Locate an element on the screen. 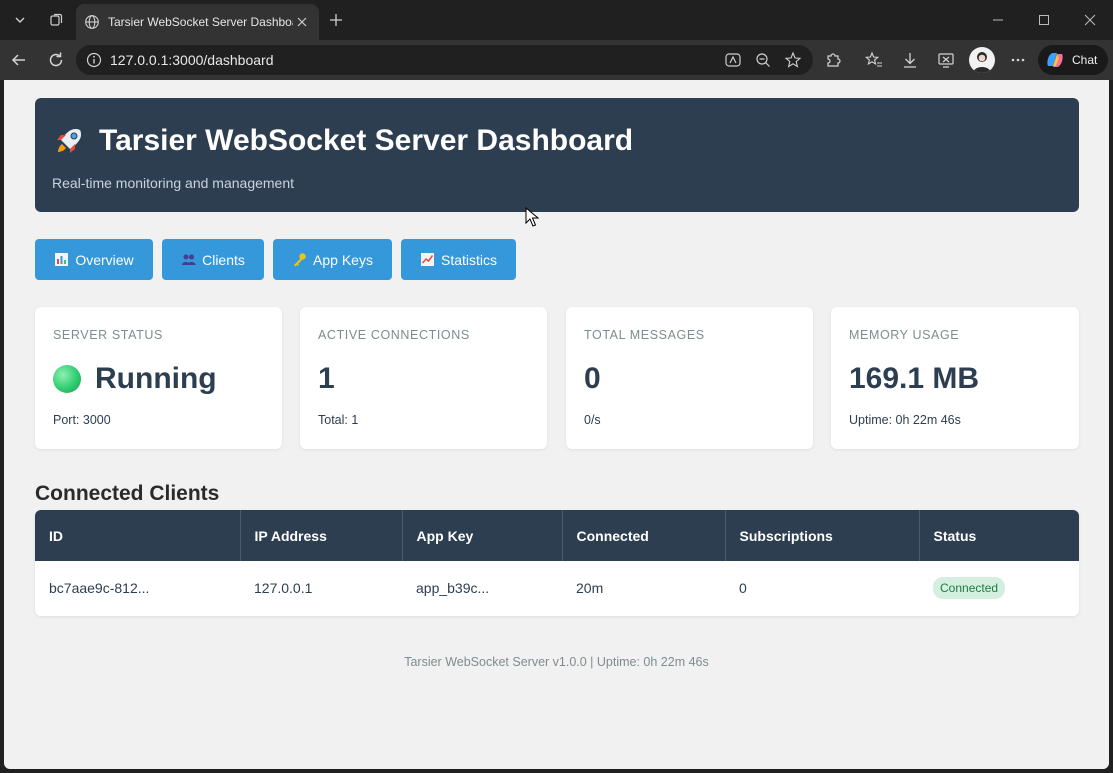 Image resolution: width=1113 pixels, height=773 pixels. more-menu-button is located at coordinates (1018, 60).